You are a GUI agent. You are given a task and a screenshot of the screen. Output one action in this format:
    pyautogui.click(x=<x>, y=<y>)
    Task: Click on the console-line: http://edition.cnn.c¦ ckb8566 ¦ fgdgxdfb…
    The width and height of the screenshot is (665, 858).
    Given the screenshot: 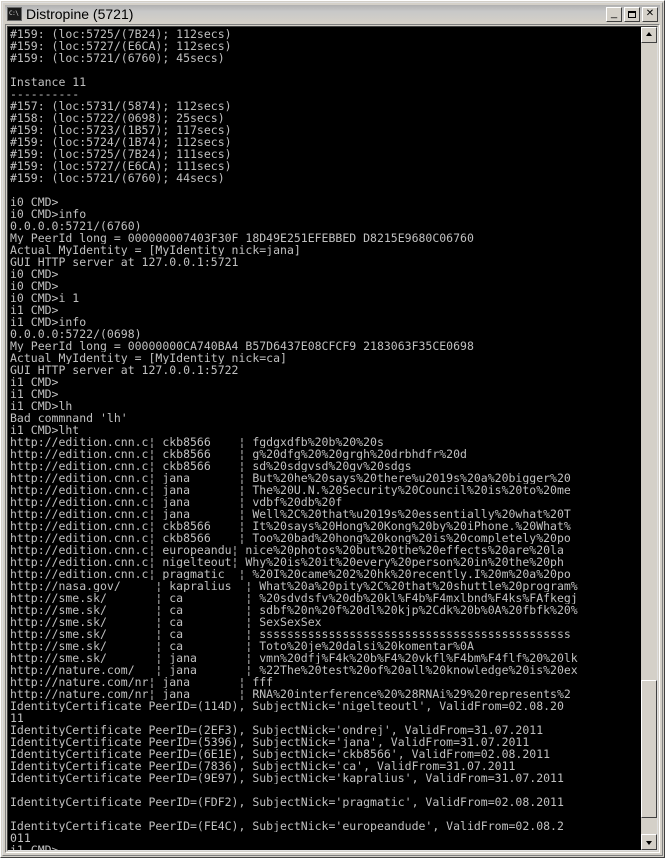 What is the action you would take?
    pyautogui.click(x=197, y=442)
    